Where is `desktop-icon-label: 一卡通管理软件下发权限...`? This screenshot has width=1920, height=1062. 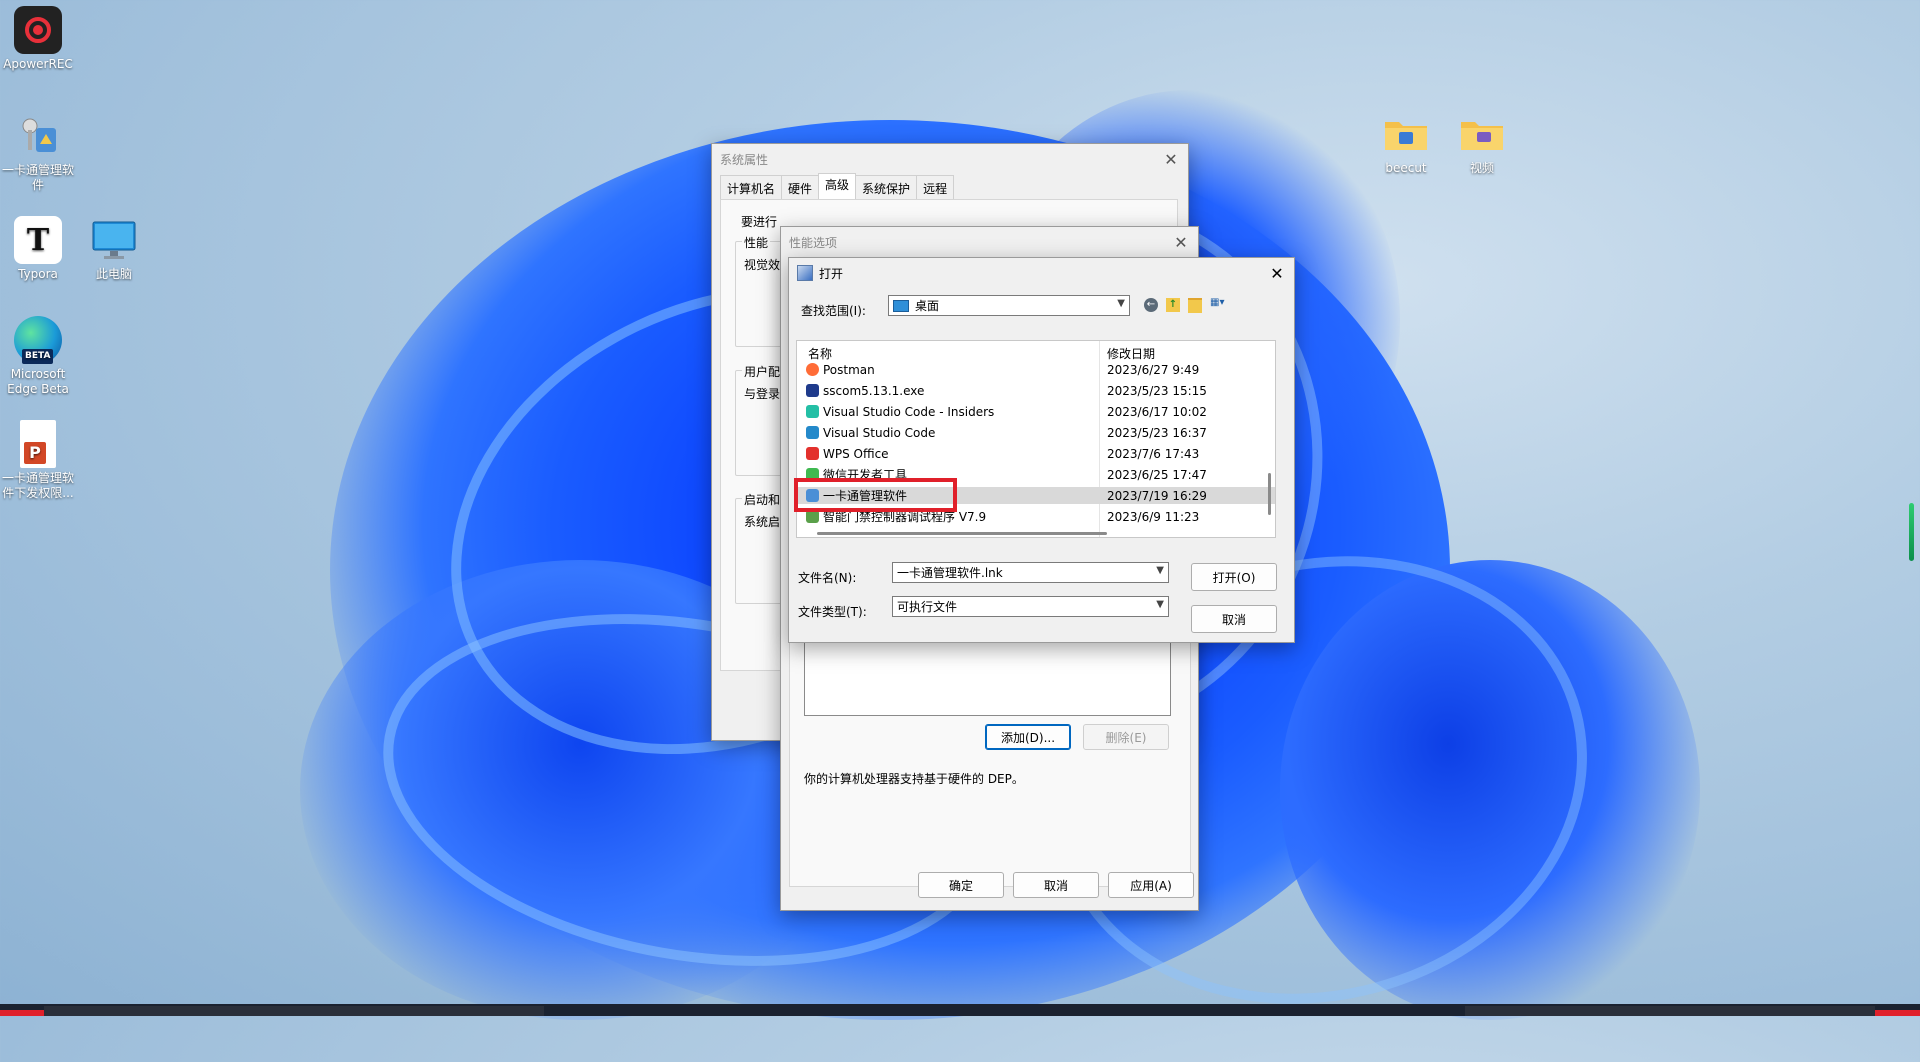 desktop-icon-label: 一卡通管理软件下发权限... is located at coordinates (37, 485).